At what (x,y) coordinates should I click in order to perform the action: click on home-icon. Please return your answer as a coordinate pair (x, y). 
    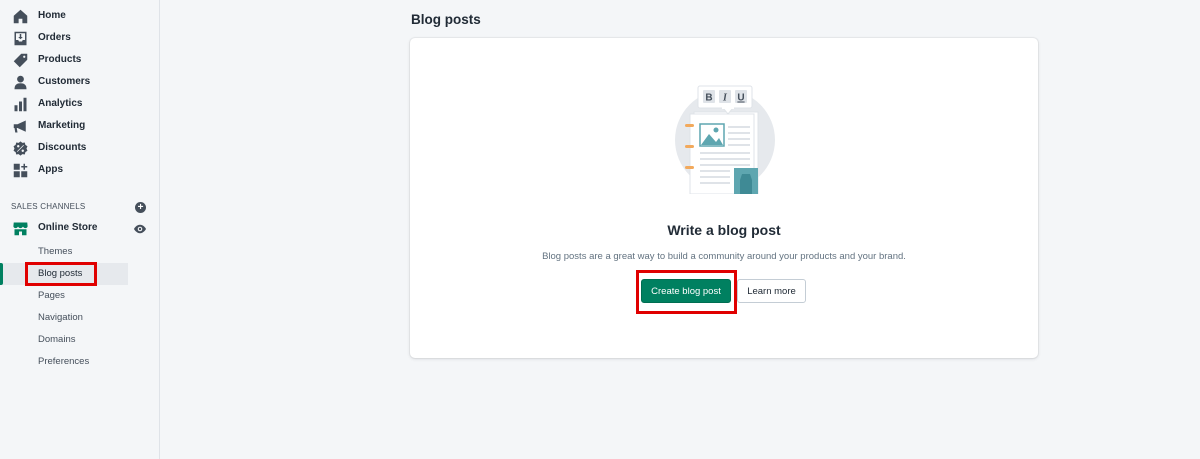
    Looking at the image, I should click on (20, 16).